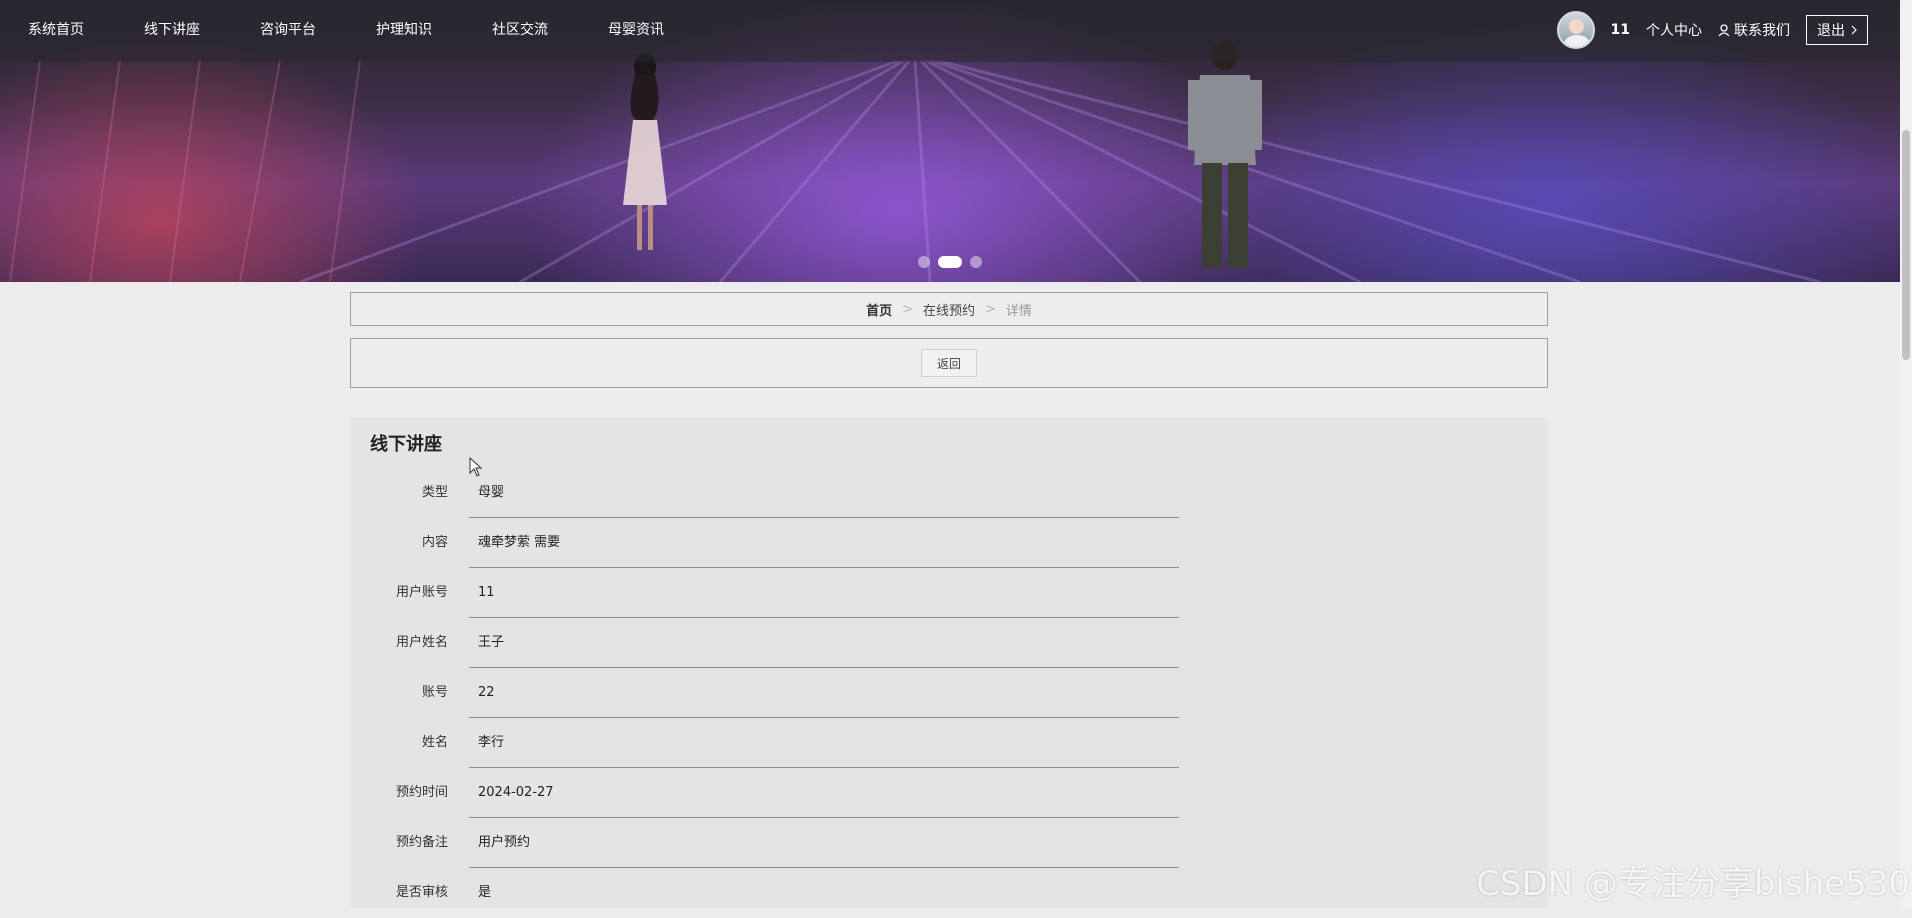 This screenshot has height=918, width=1912. I want to click on user-count: 11, so click(1620, 30).